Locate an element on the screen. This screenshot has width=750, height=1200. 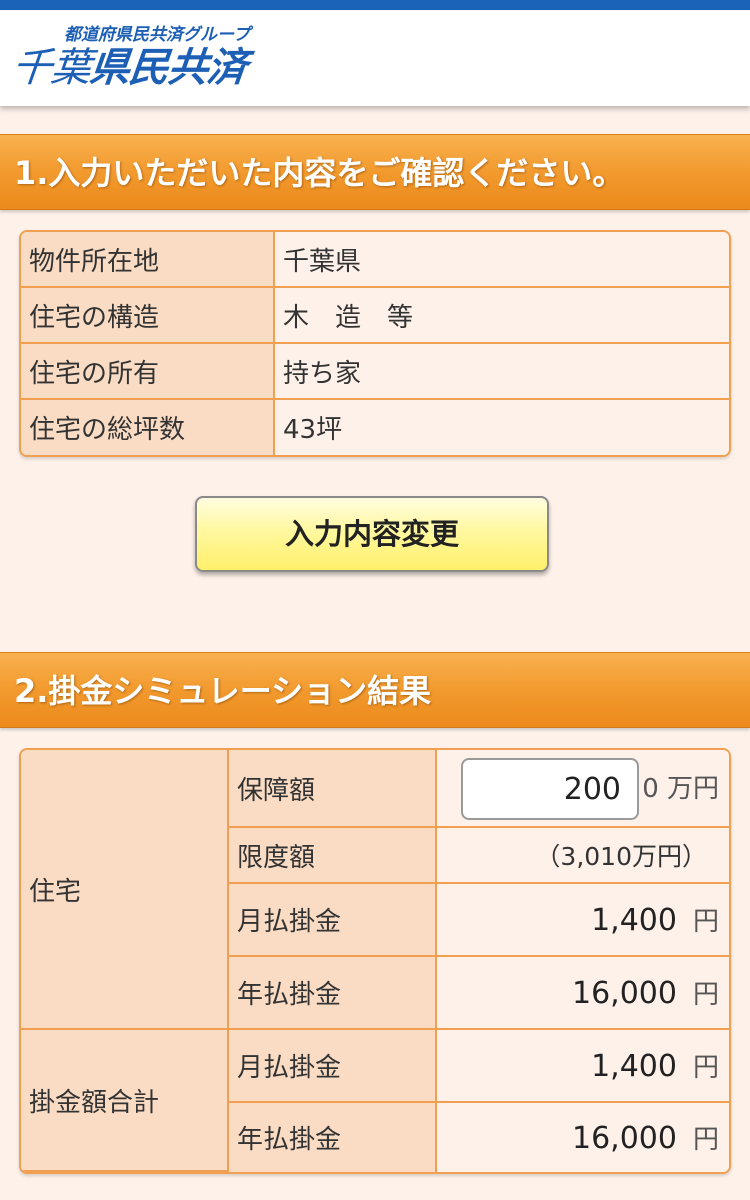
site-logo: 千葉県民共済 is located at coordinates (129, 68).